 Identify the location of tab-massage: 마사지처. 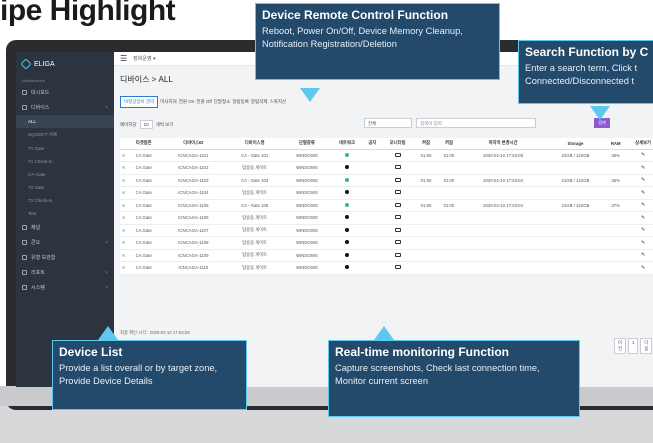
(168, 102).